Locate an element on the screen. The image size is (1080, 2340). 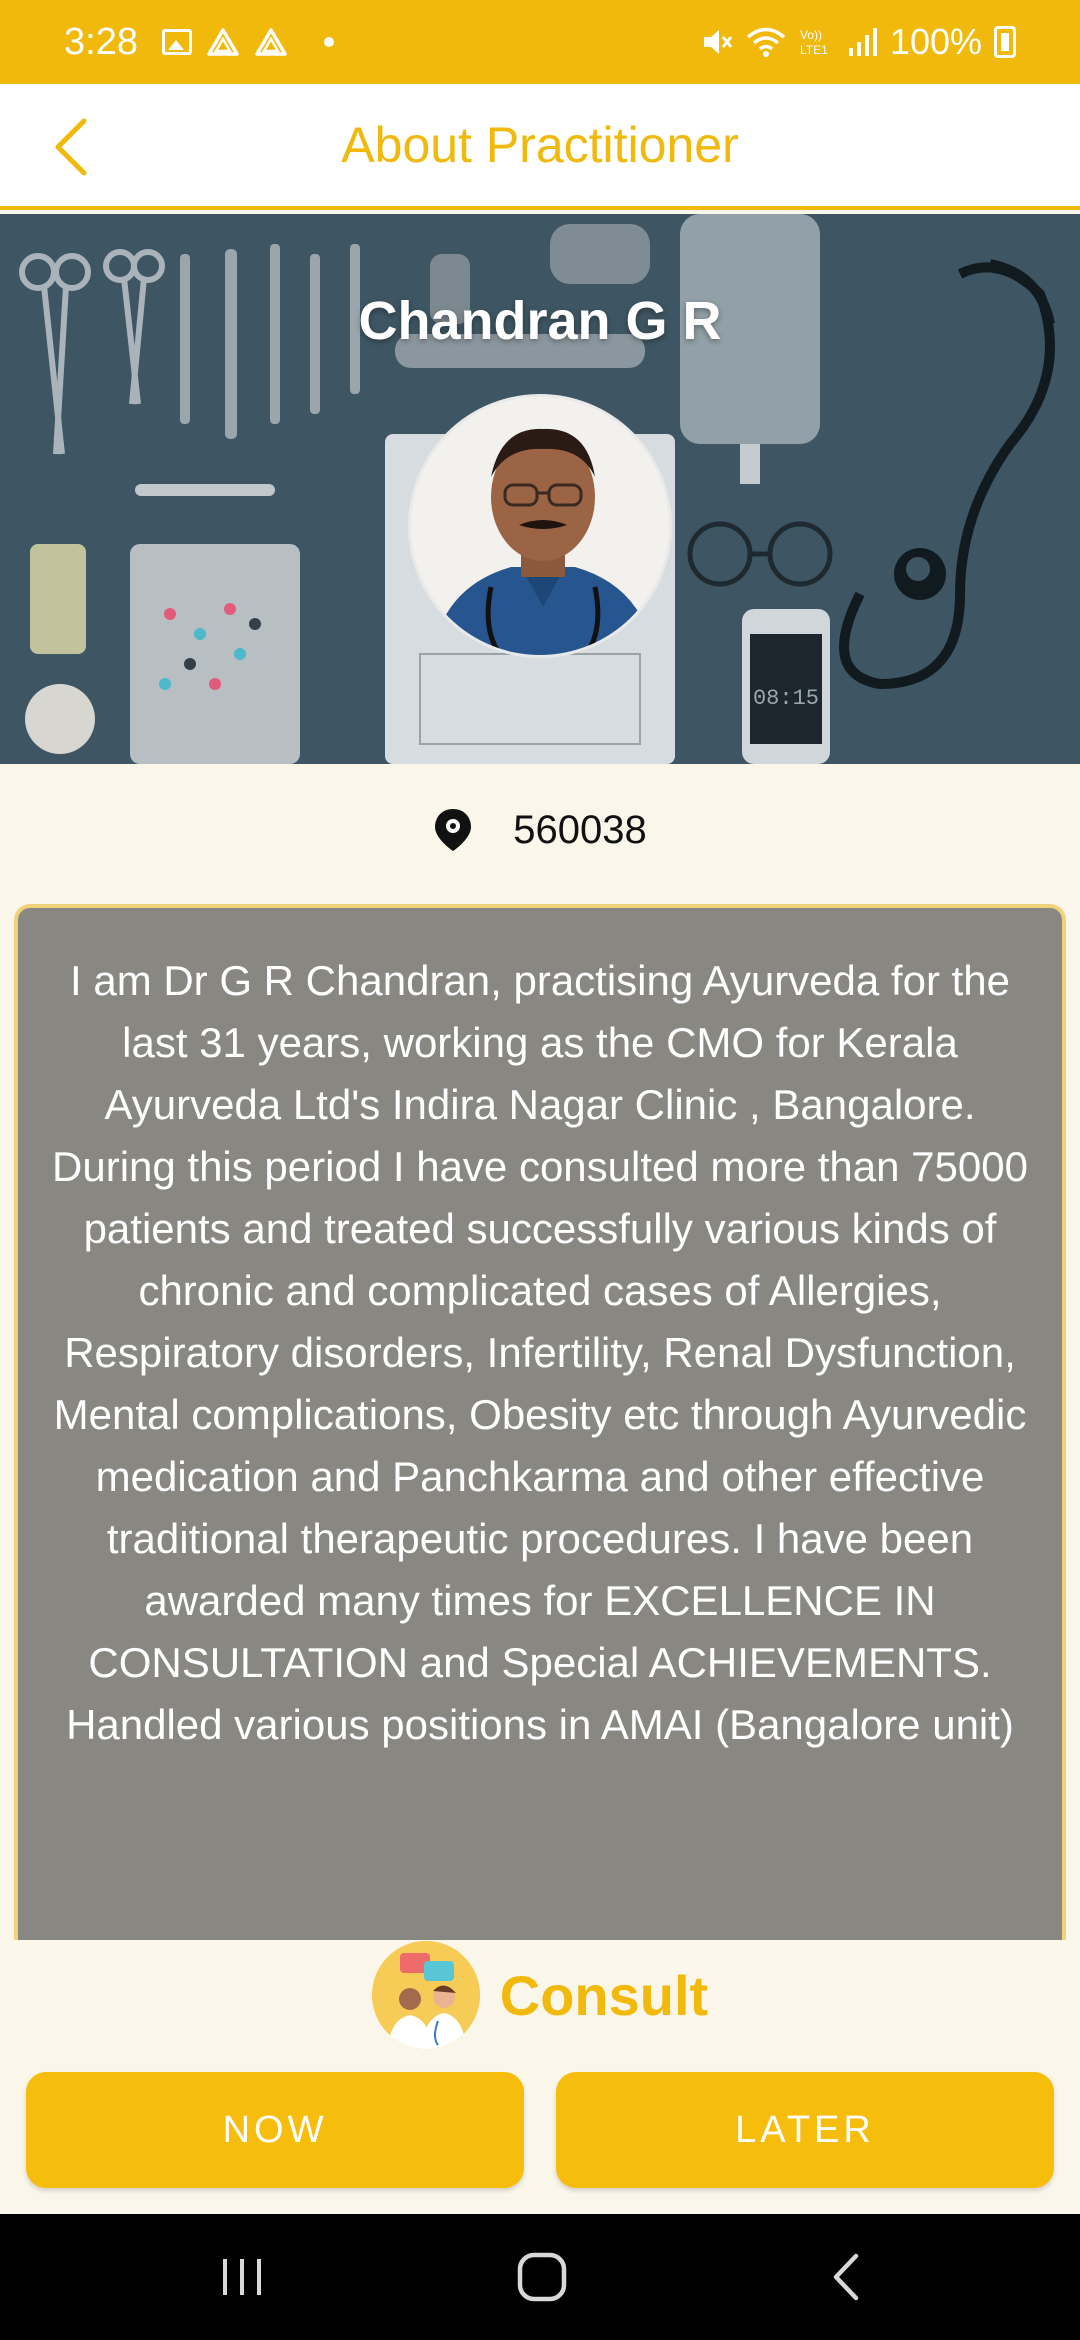
pincode: 560038 is located at coordinates (580, 829).